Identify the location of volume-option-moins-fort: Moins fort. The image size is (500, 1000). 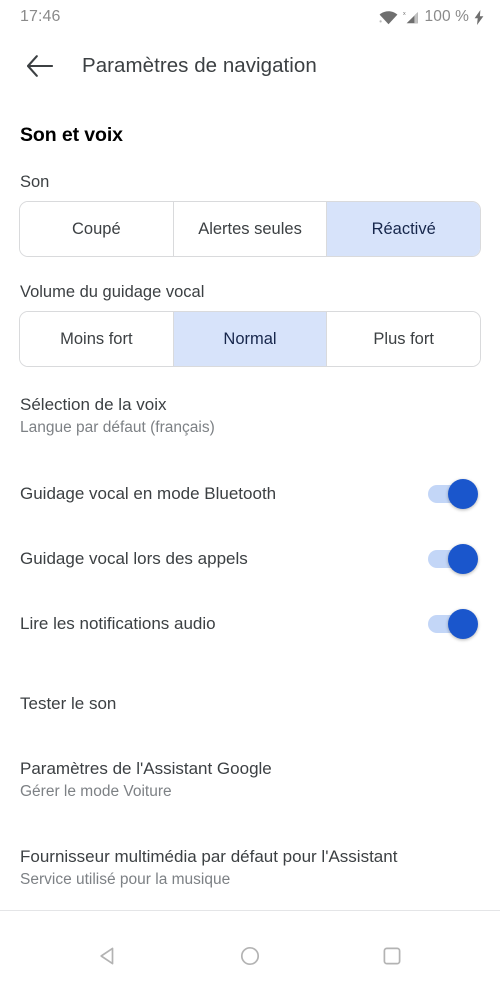
(97, 339).